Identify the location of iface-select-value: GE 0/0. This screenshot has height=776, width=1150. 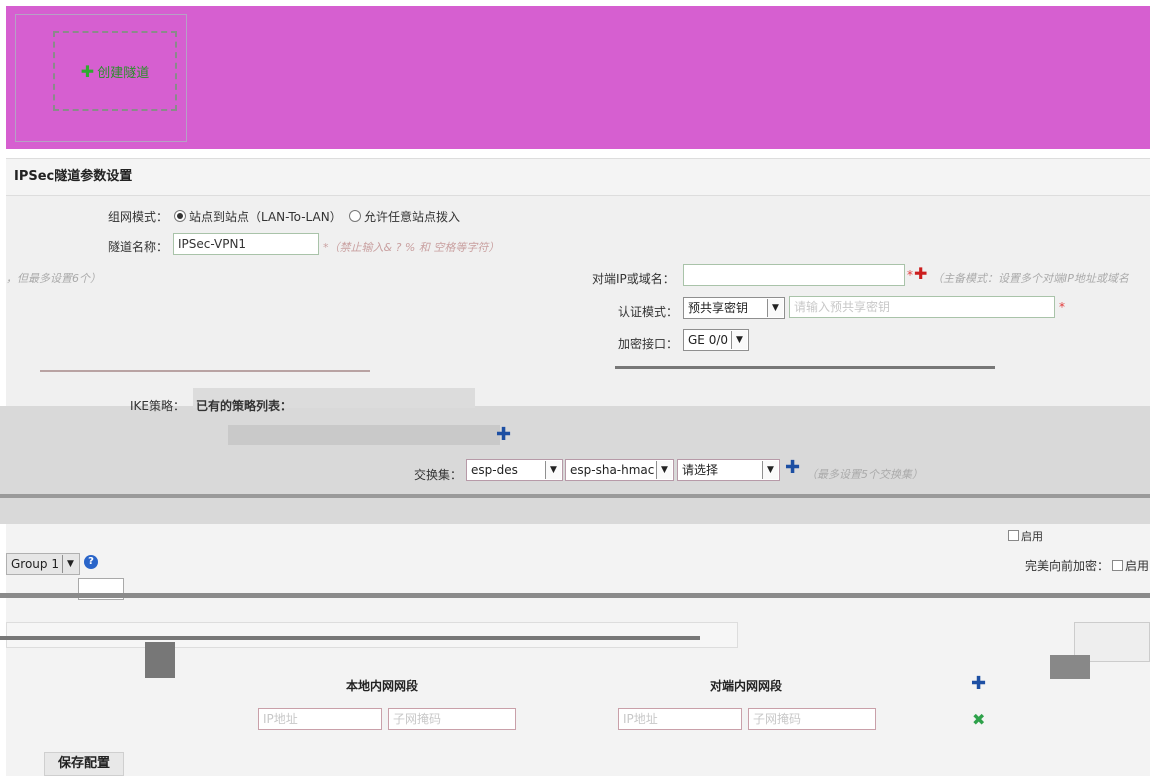
(708, 340).